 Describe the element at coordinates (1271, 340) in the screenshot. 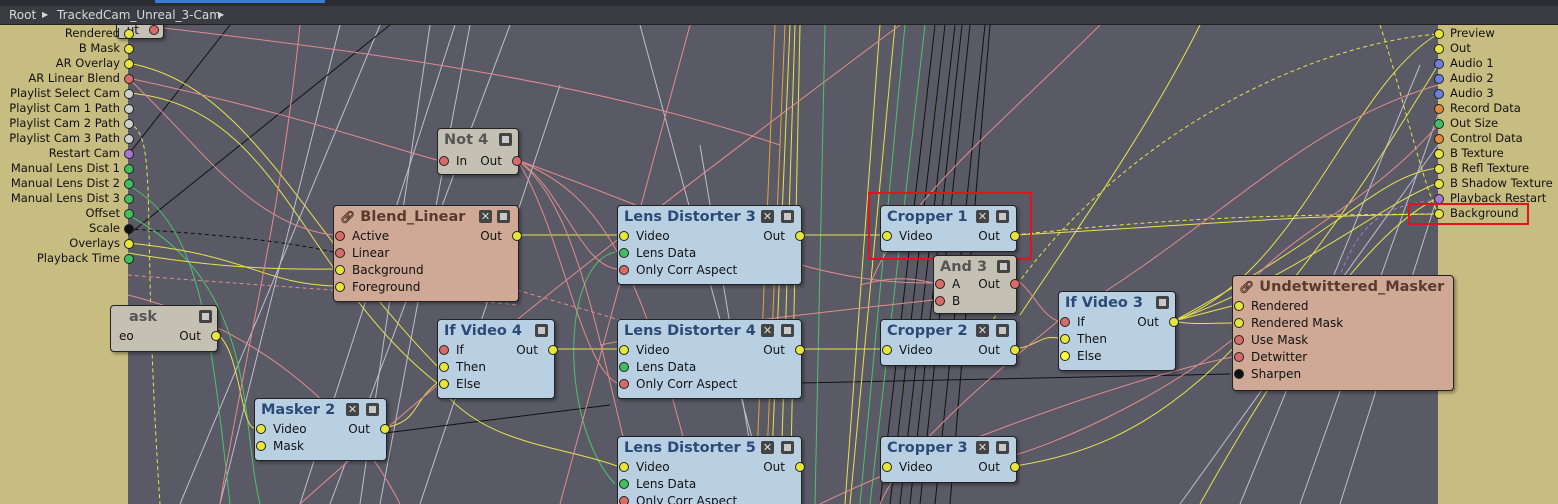

I see `node-input-pin: Use Mask` at that location.